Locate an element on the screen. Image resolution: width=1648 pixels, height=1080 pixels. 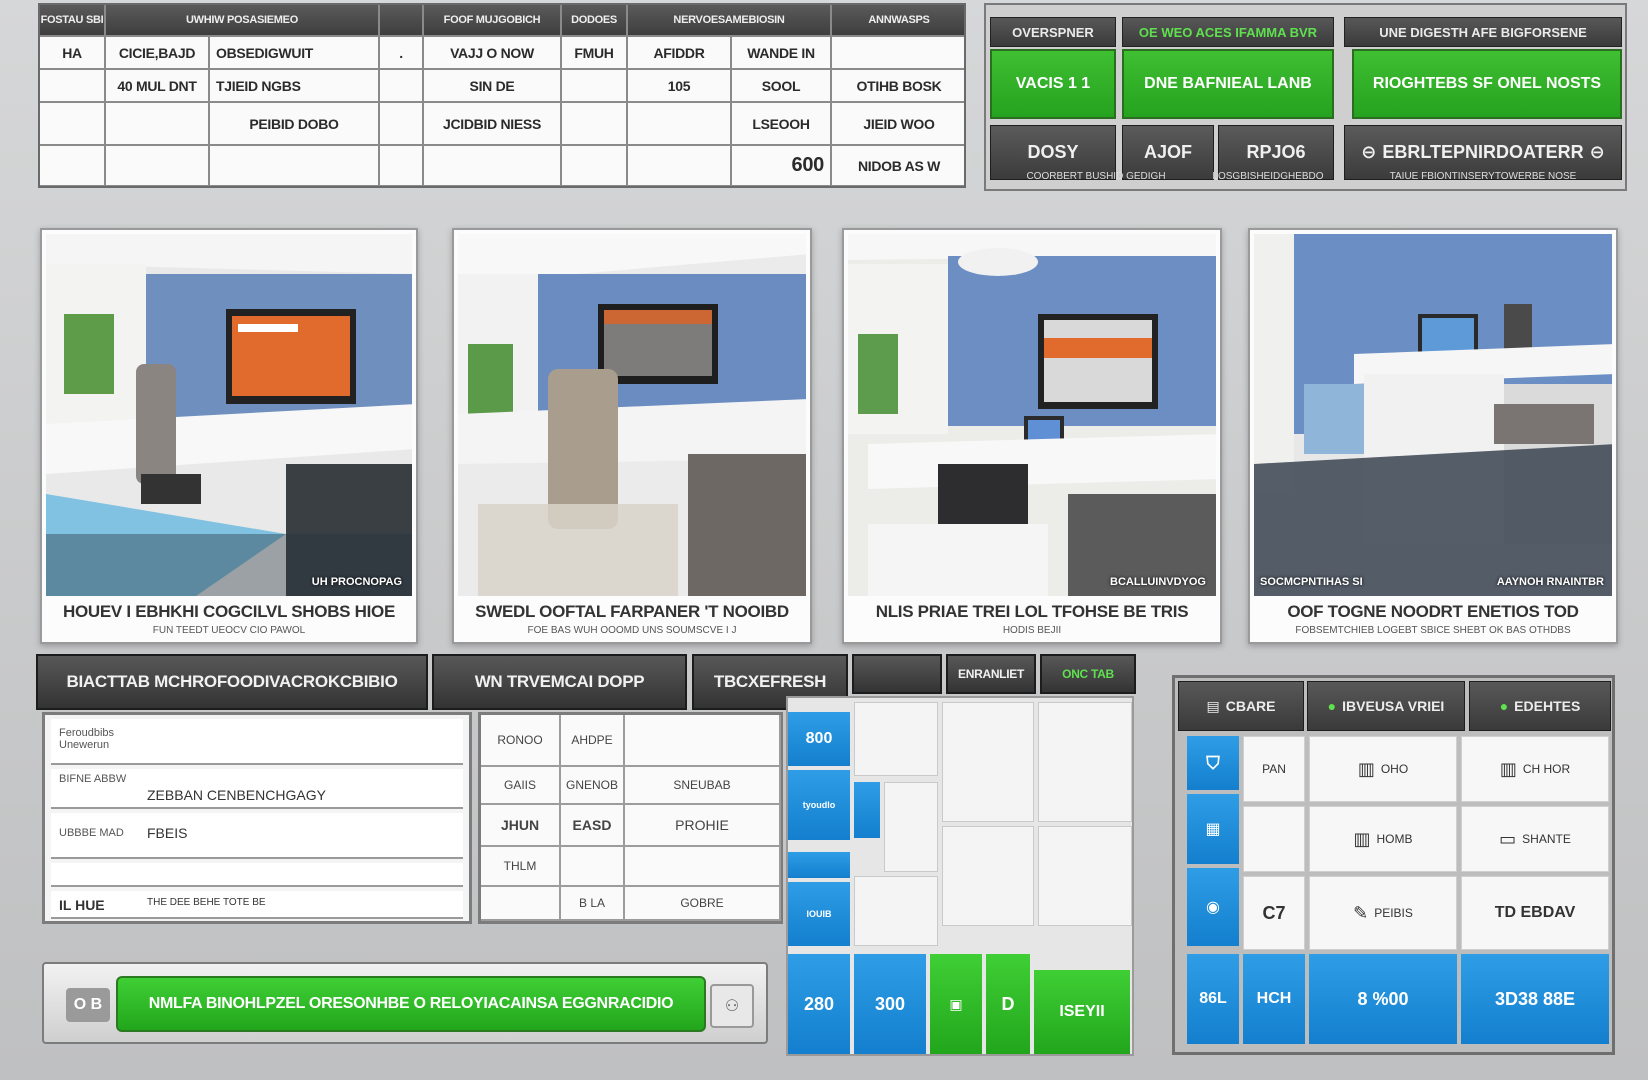
green-action-button: DNE BAFNIEAL LANB is located at coordinates (1228, 84).